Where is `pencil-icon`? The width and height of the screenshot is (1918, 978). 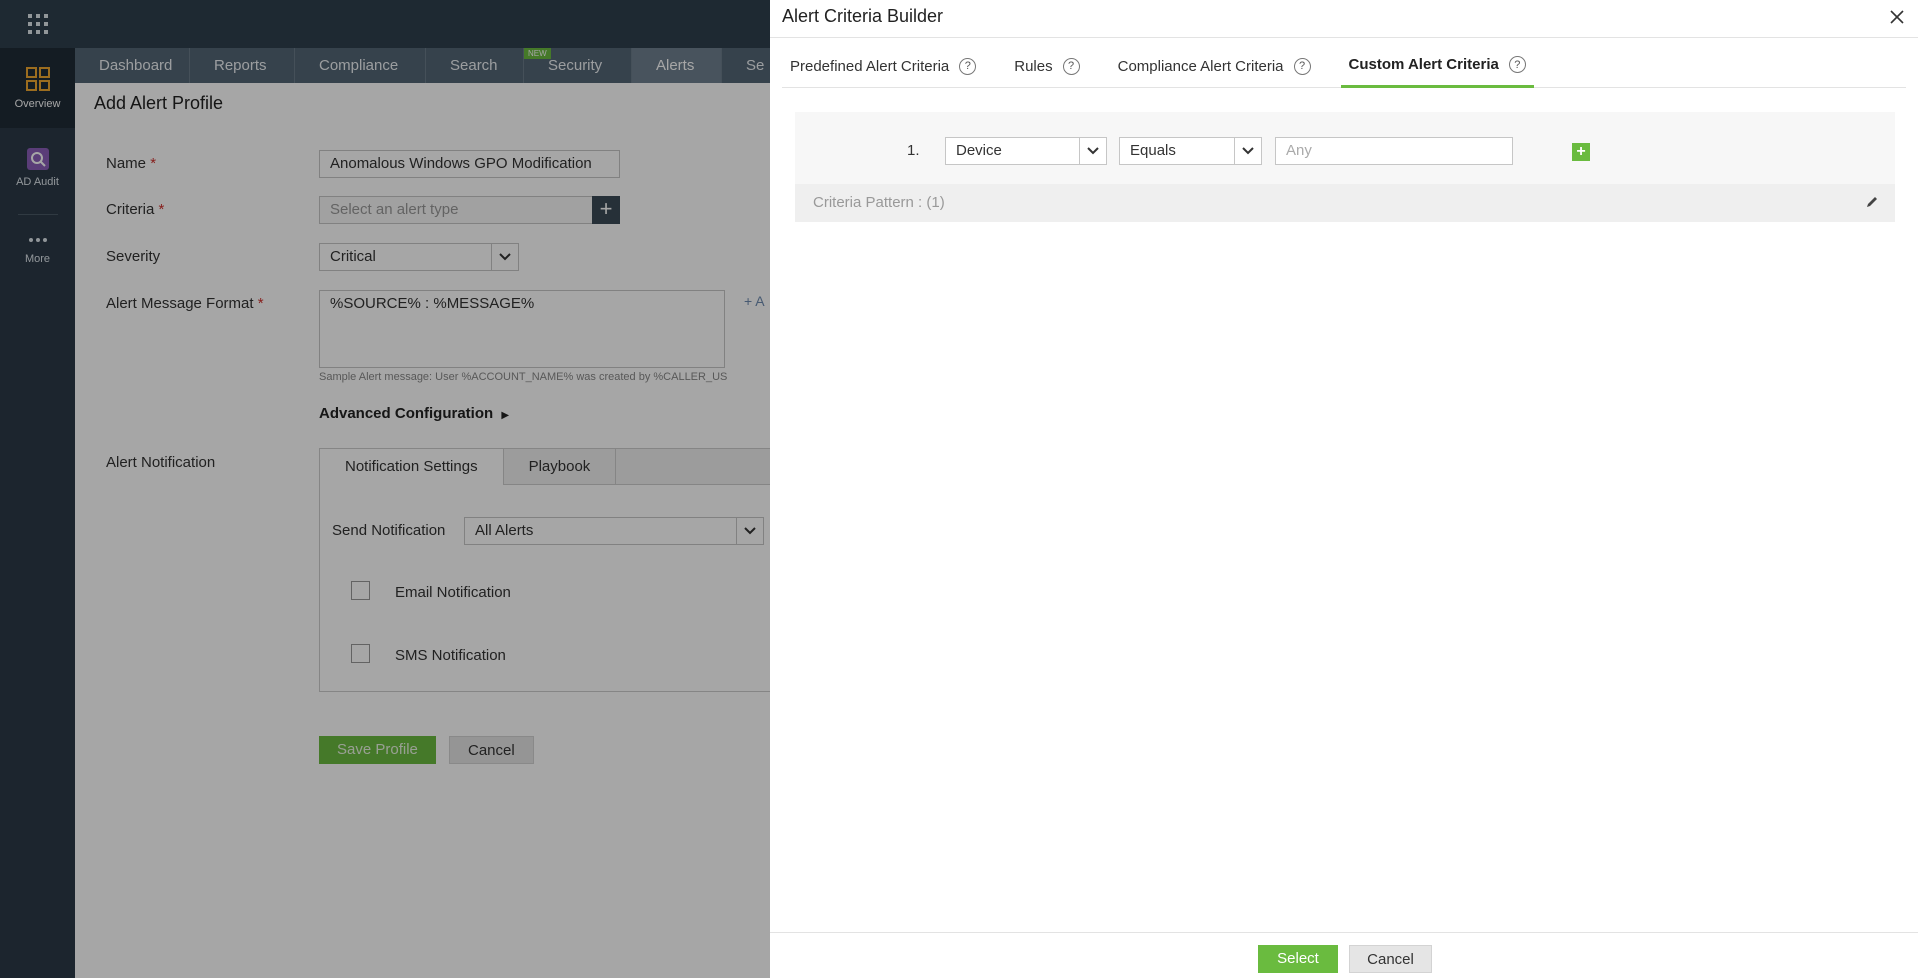 pencil-icon is located at coordinates (1872, 202).